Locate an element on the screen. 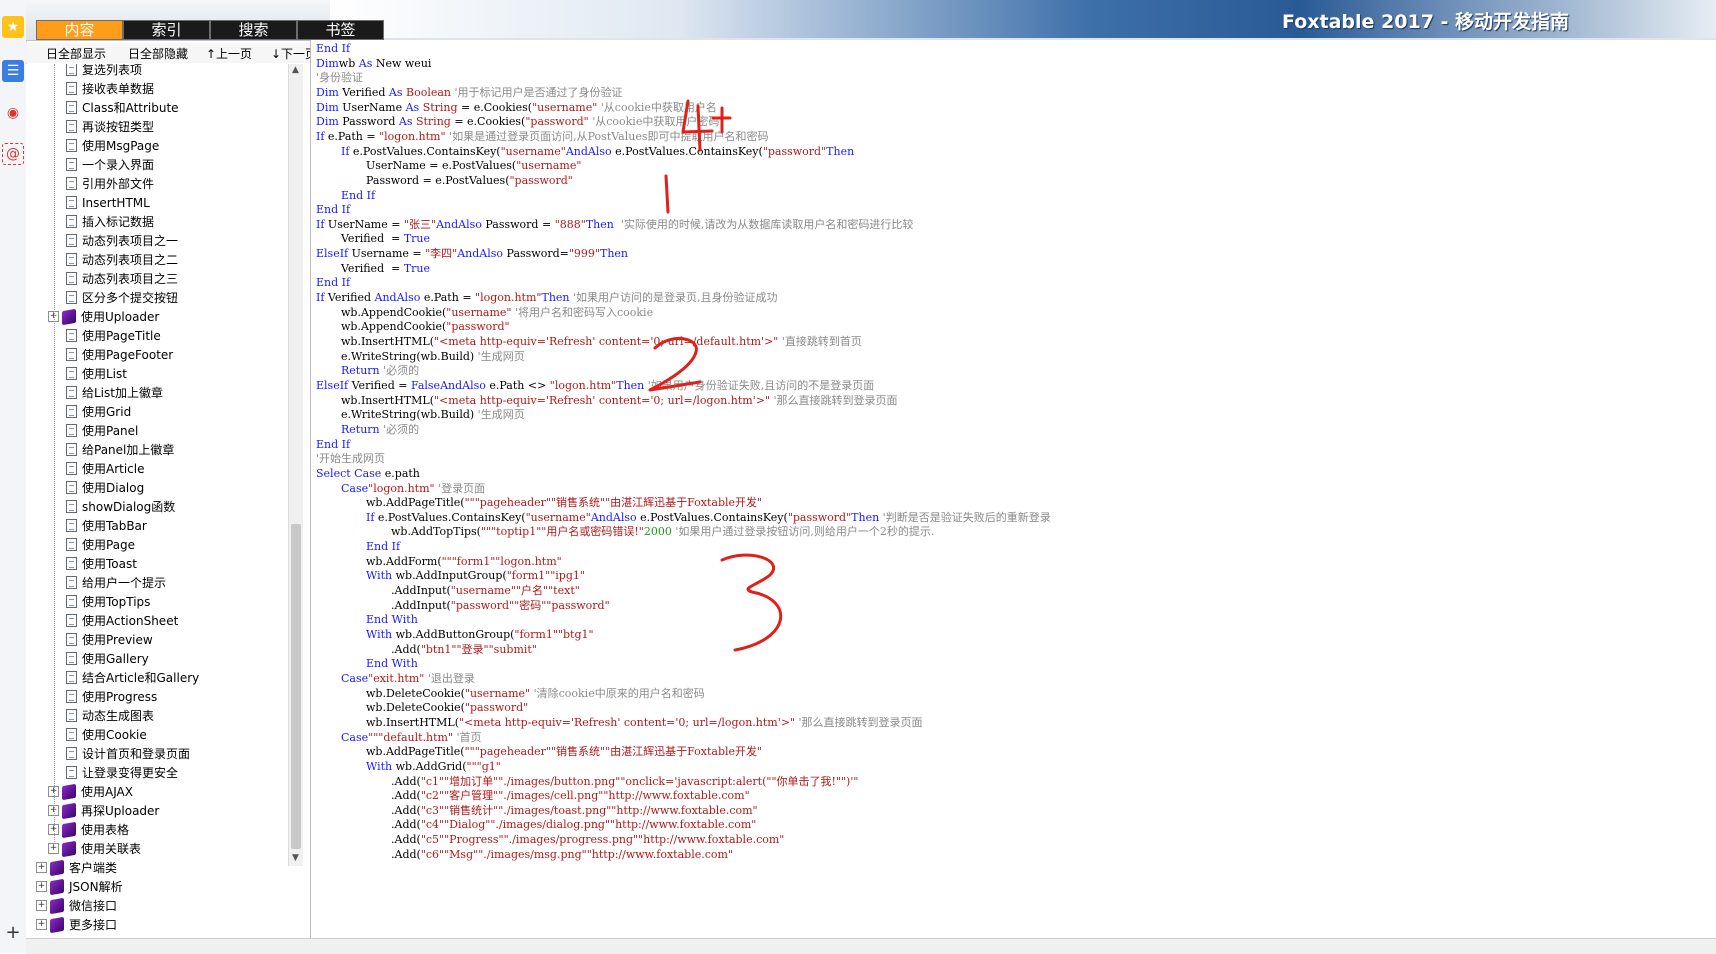 The height and width of the screenshot is (954, 1716). tree-folder-item: 再探Uploader is located at coordinates (110, 810).